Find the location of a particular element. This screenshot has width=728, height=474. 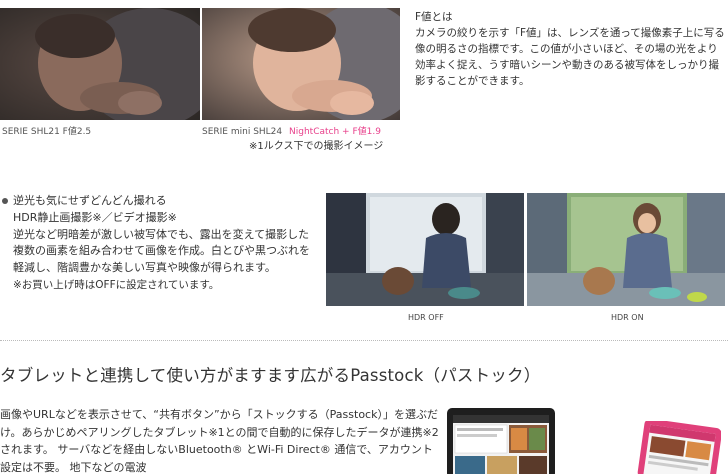

tablet-black-image is located at coordinates (501, 441).